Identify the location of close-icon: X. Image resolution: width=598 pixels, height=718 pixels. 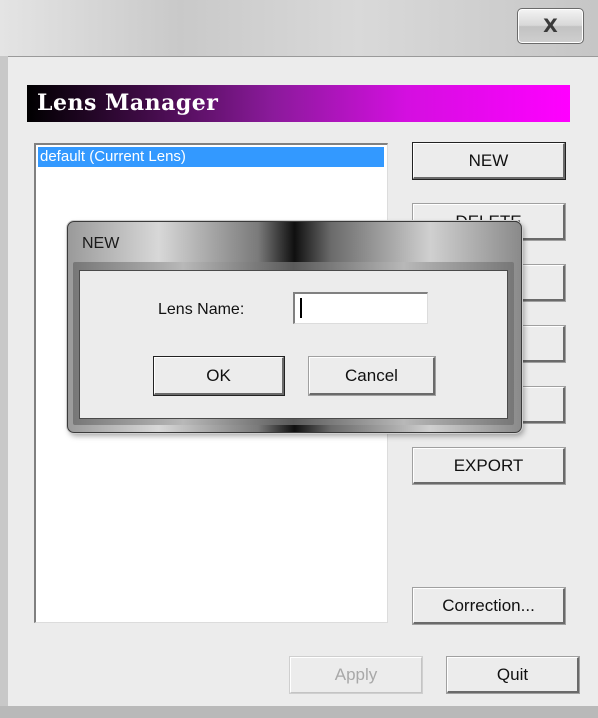
(550, 26).